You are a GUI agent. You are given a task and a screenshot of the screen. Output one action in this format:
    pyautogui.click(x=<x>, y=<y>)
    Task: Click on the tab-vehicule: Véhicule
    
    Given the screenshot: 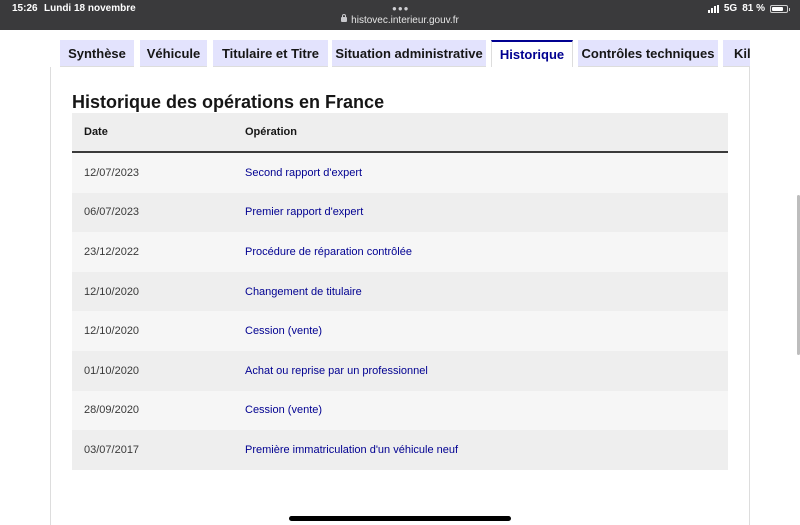 What is the action you would take?
    pyautogui.click(x=173, y=53)
    